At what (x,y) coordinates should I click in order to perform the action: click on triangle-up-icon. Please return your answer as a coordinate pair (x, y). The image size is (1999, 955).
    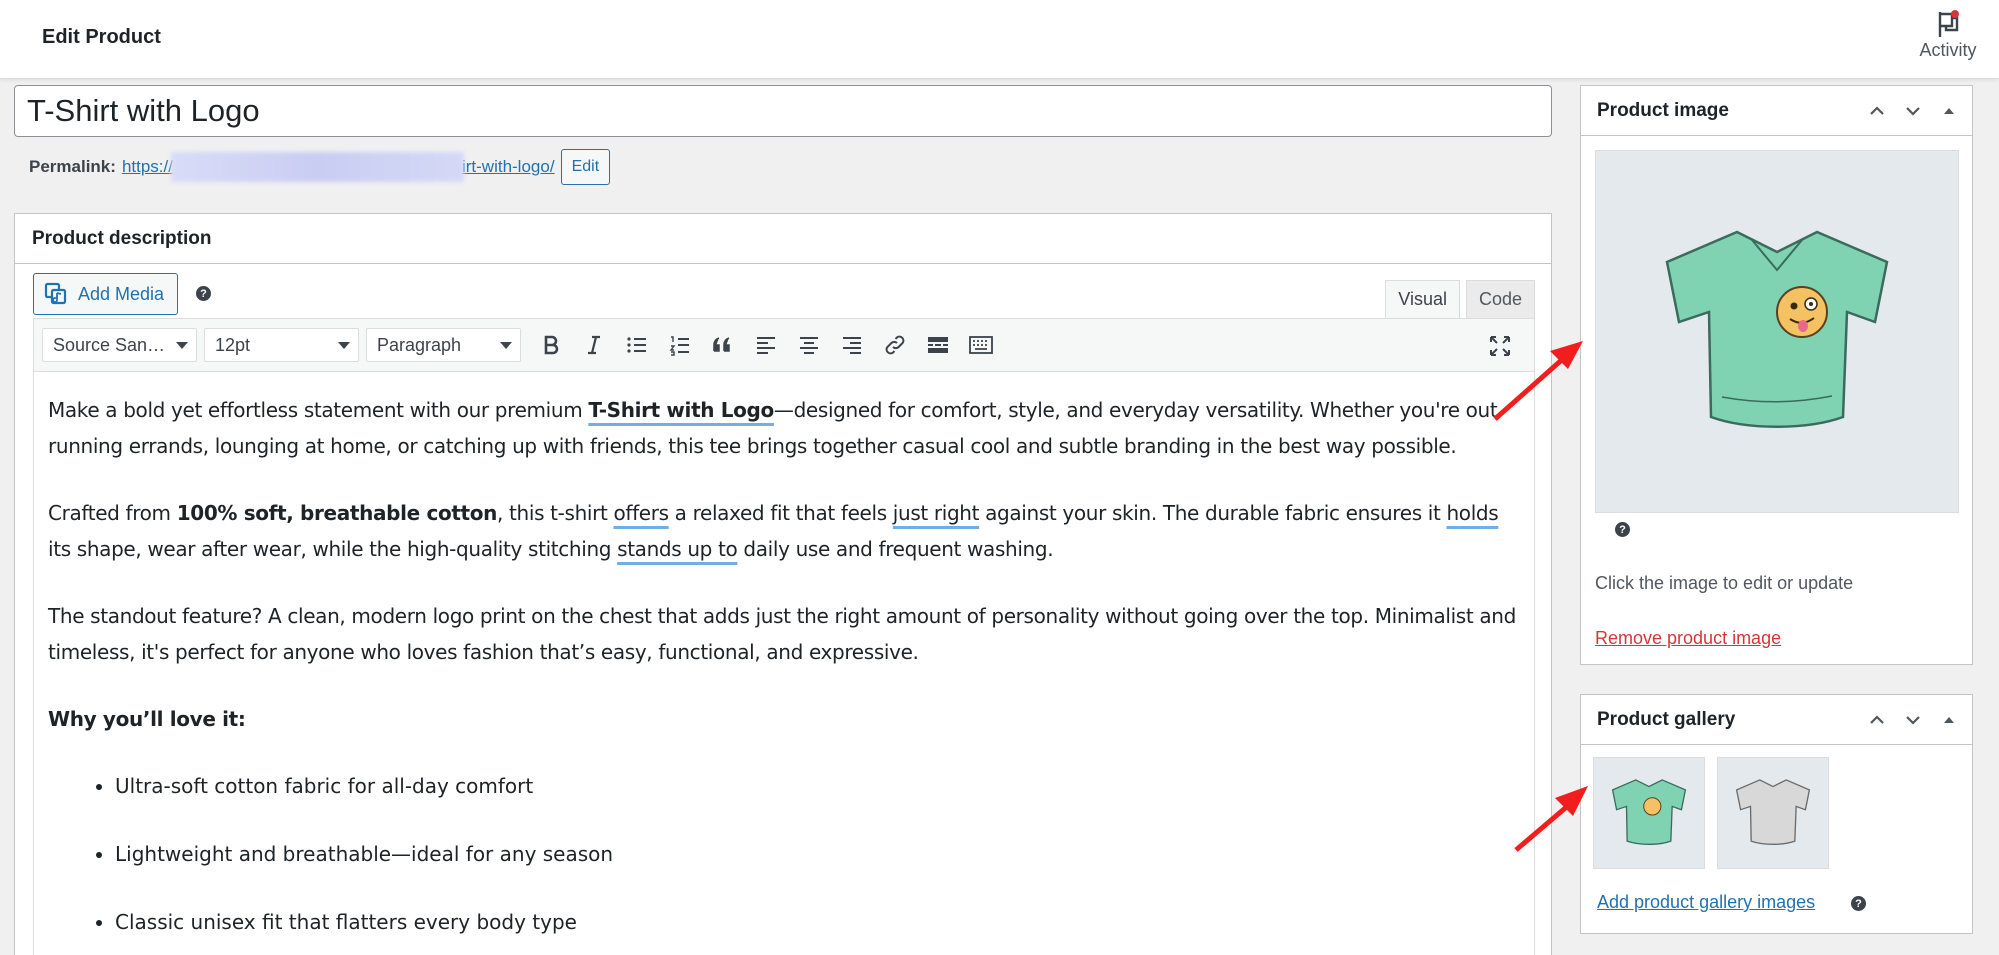
    Looking at the image, I should click on (1949, 720).